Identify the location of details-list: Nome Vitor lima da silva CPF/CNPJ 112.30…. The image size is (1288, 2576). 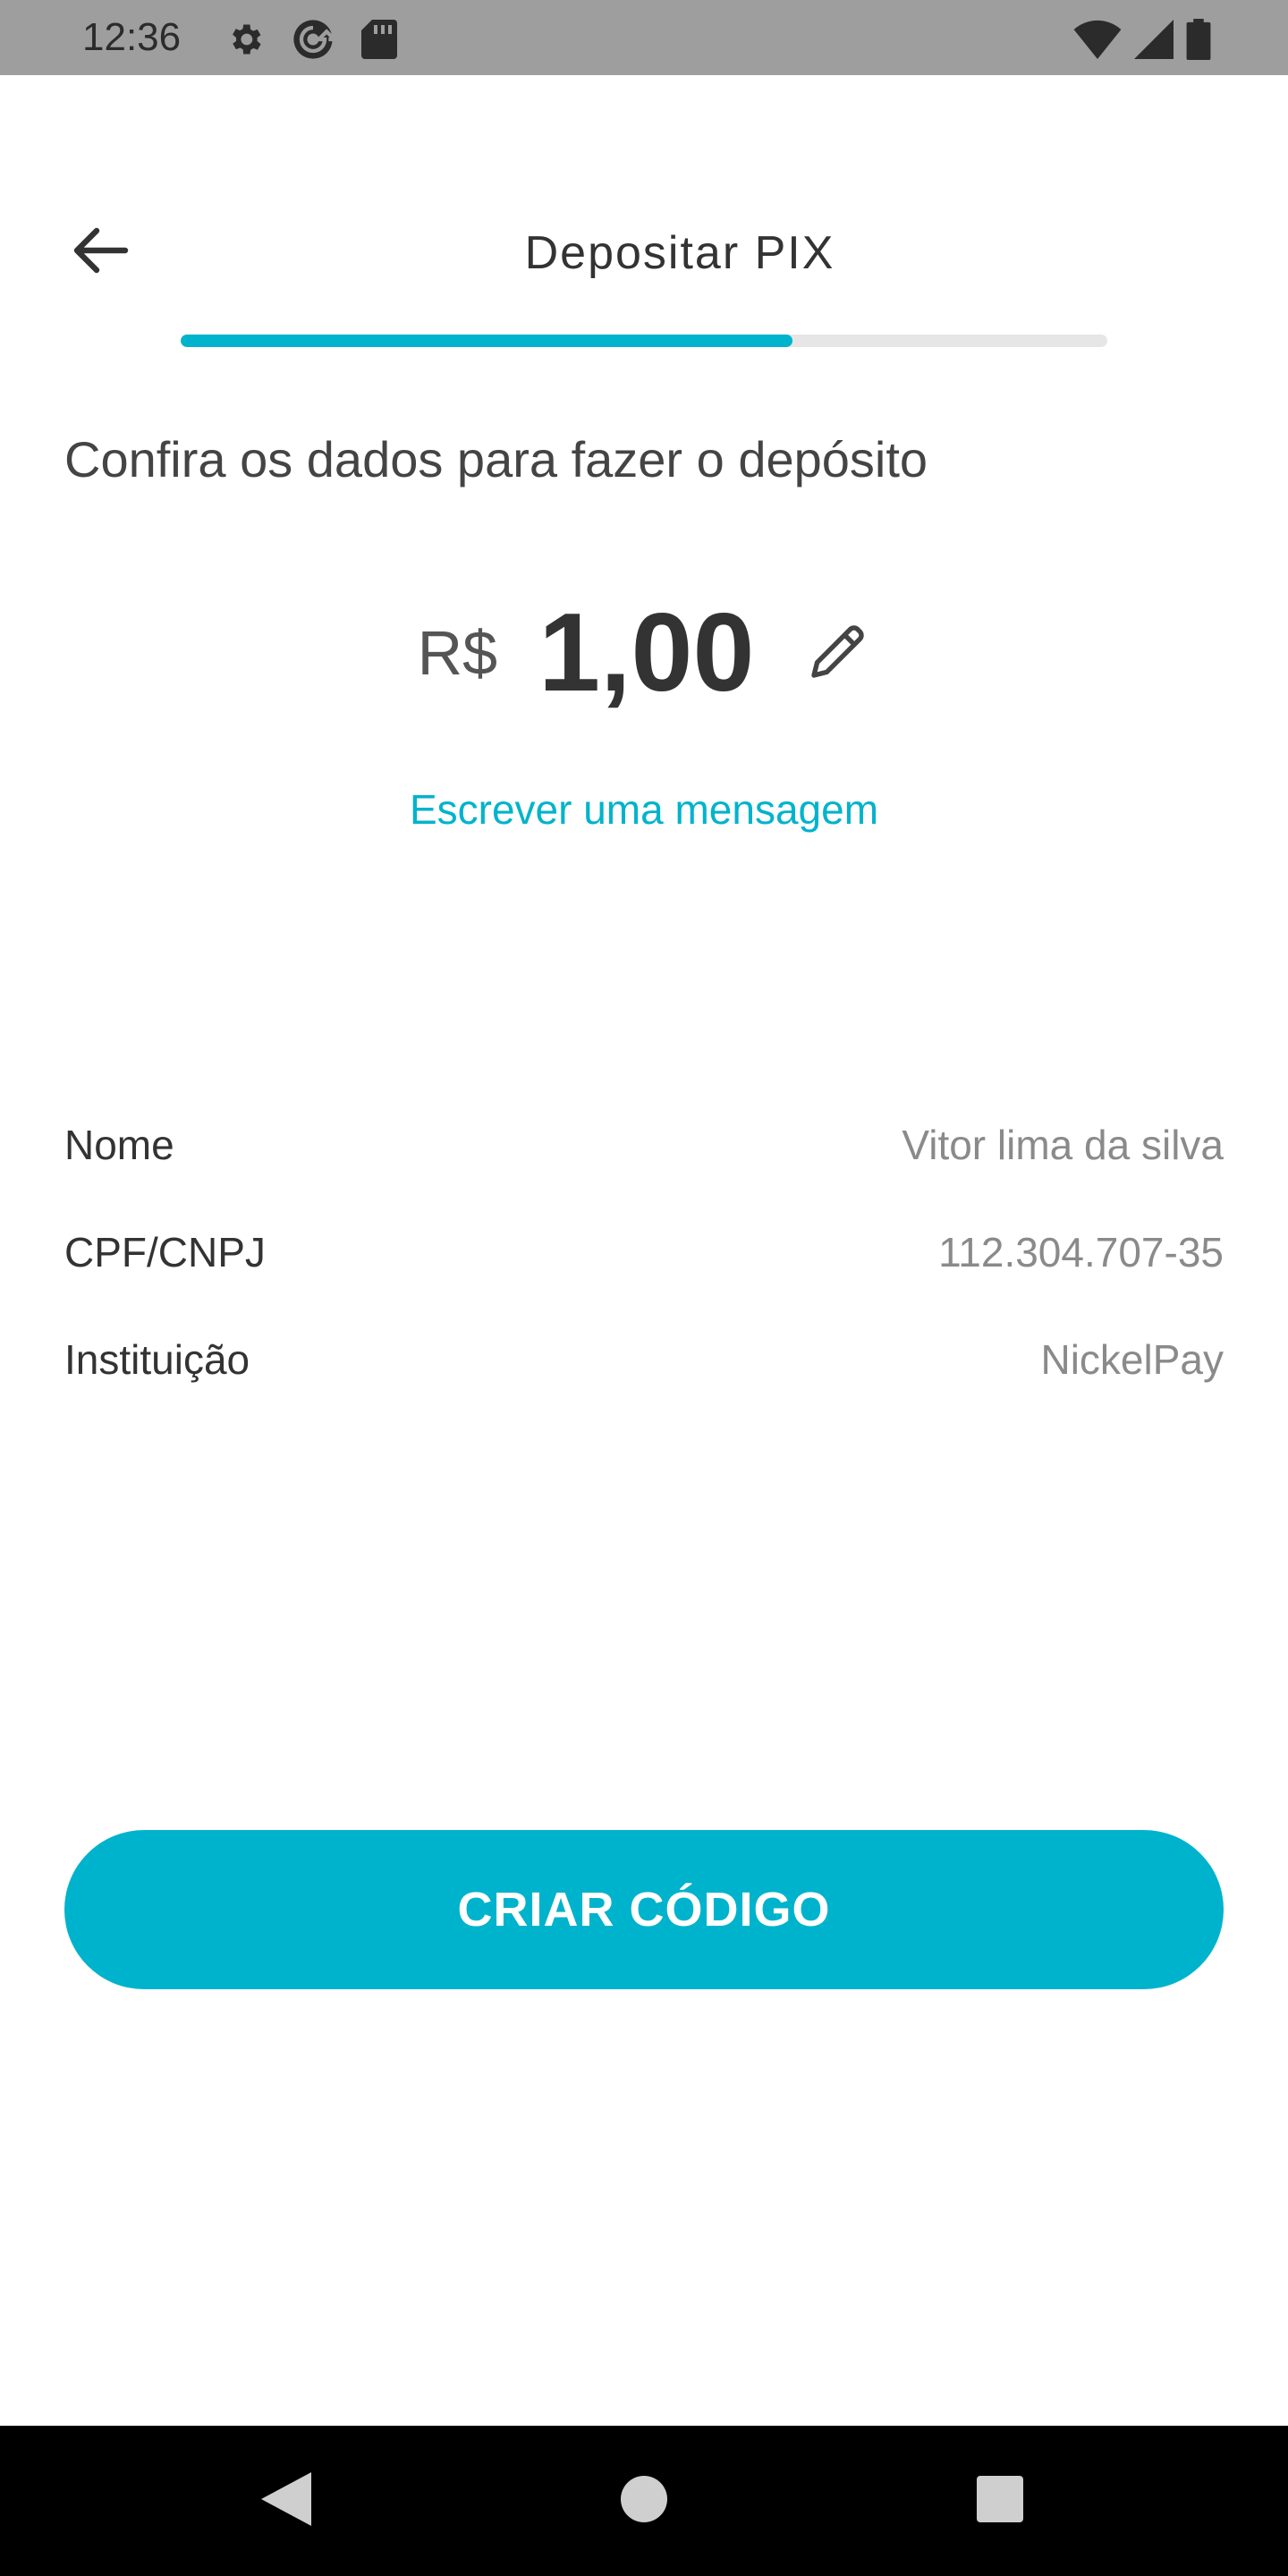
(644, 1274).